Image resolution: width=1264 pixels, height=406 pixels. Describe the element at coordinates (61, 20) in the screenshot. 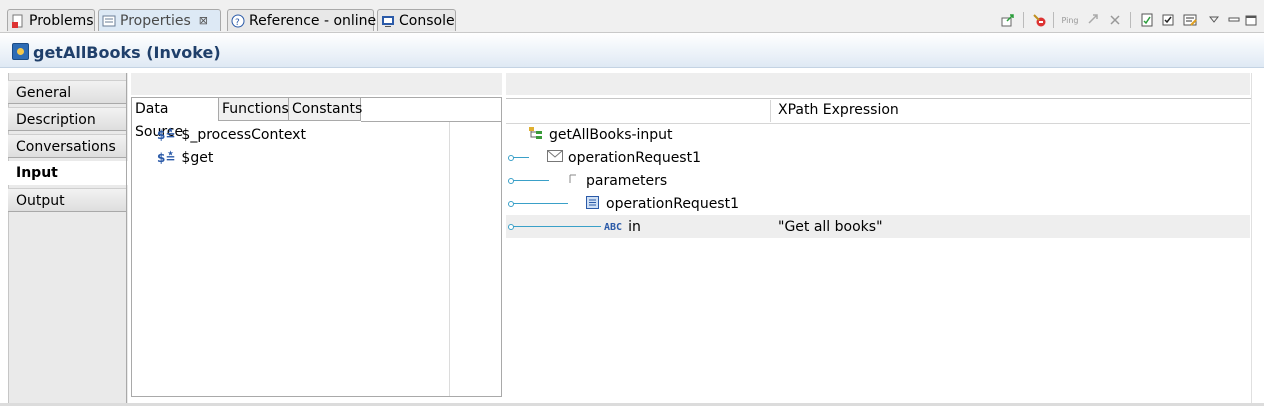

I see `tab-label: Problems` at that location.